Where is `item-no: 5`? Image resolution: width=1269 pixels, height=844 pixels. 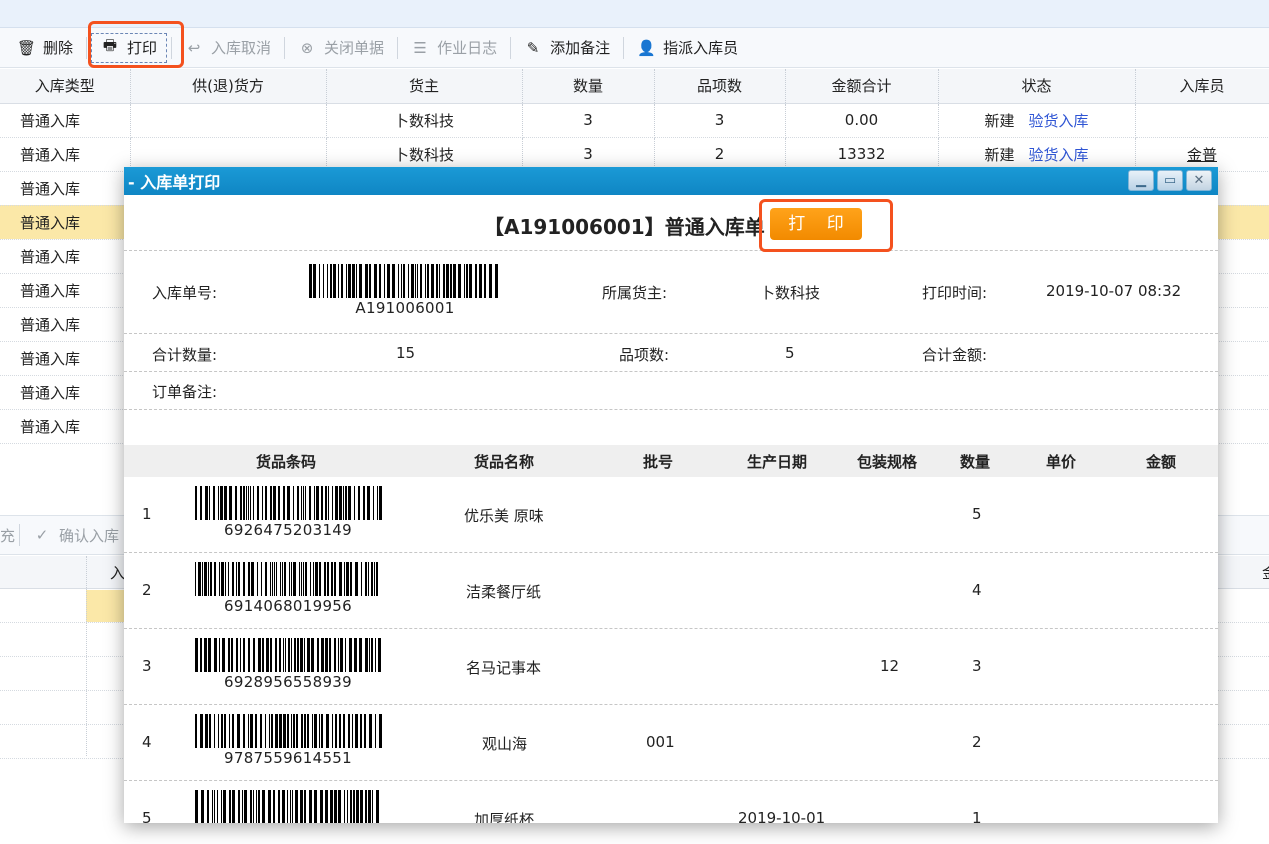 item-no: 5 is located at coordinates (147, 816).